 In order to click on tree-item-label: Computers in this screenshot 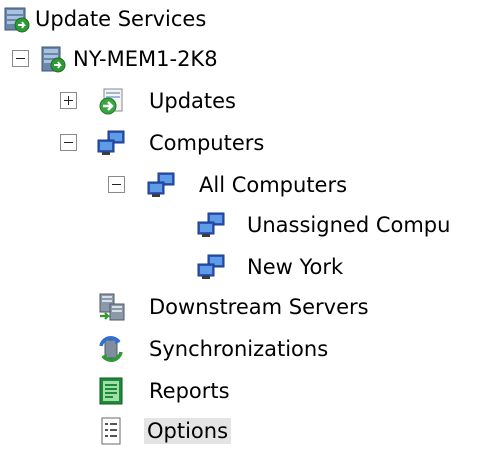, I will do `click(207, 143)`.